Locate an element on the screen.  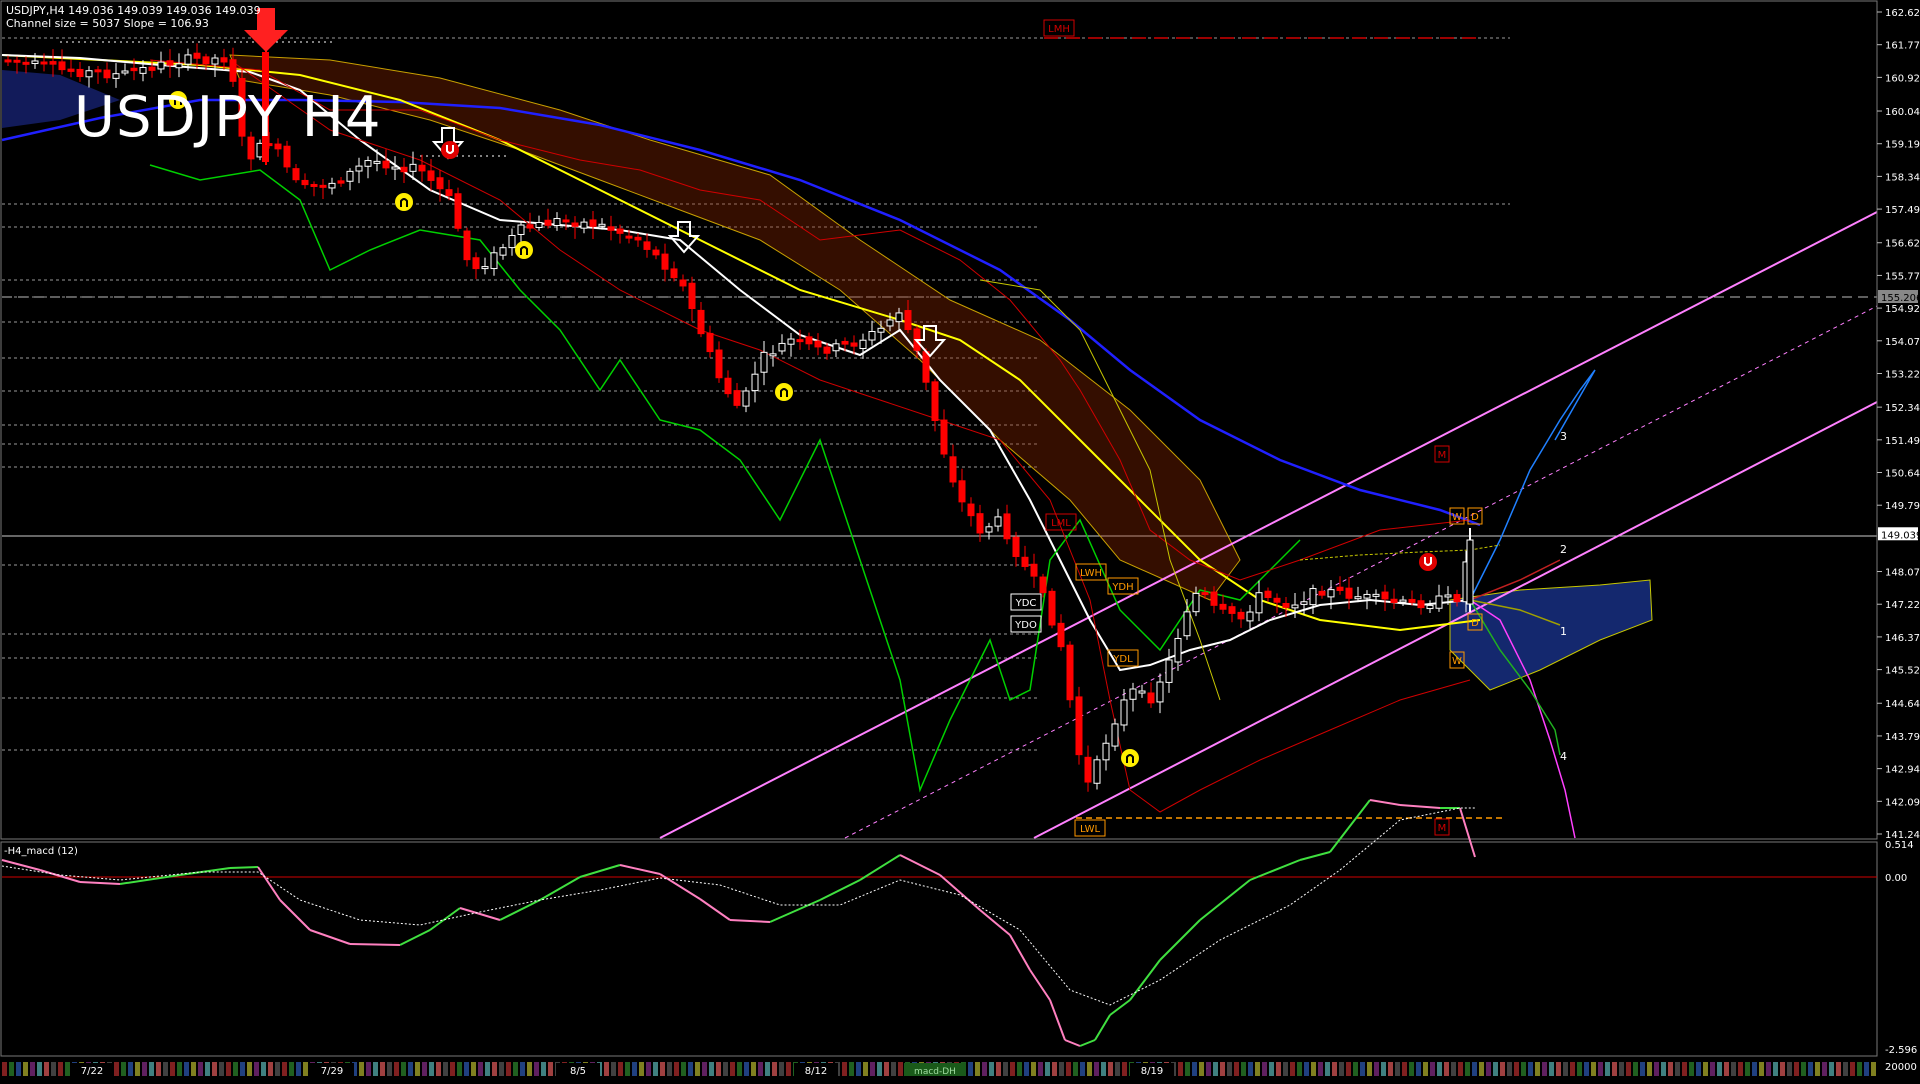
price-tick-label: 154.070 is located at coordinates (1902, 342).